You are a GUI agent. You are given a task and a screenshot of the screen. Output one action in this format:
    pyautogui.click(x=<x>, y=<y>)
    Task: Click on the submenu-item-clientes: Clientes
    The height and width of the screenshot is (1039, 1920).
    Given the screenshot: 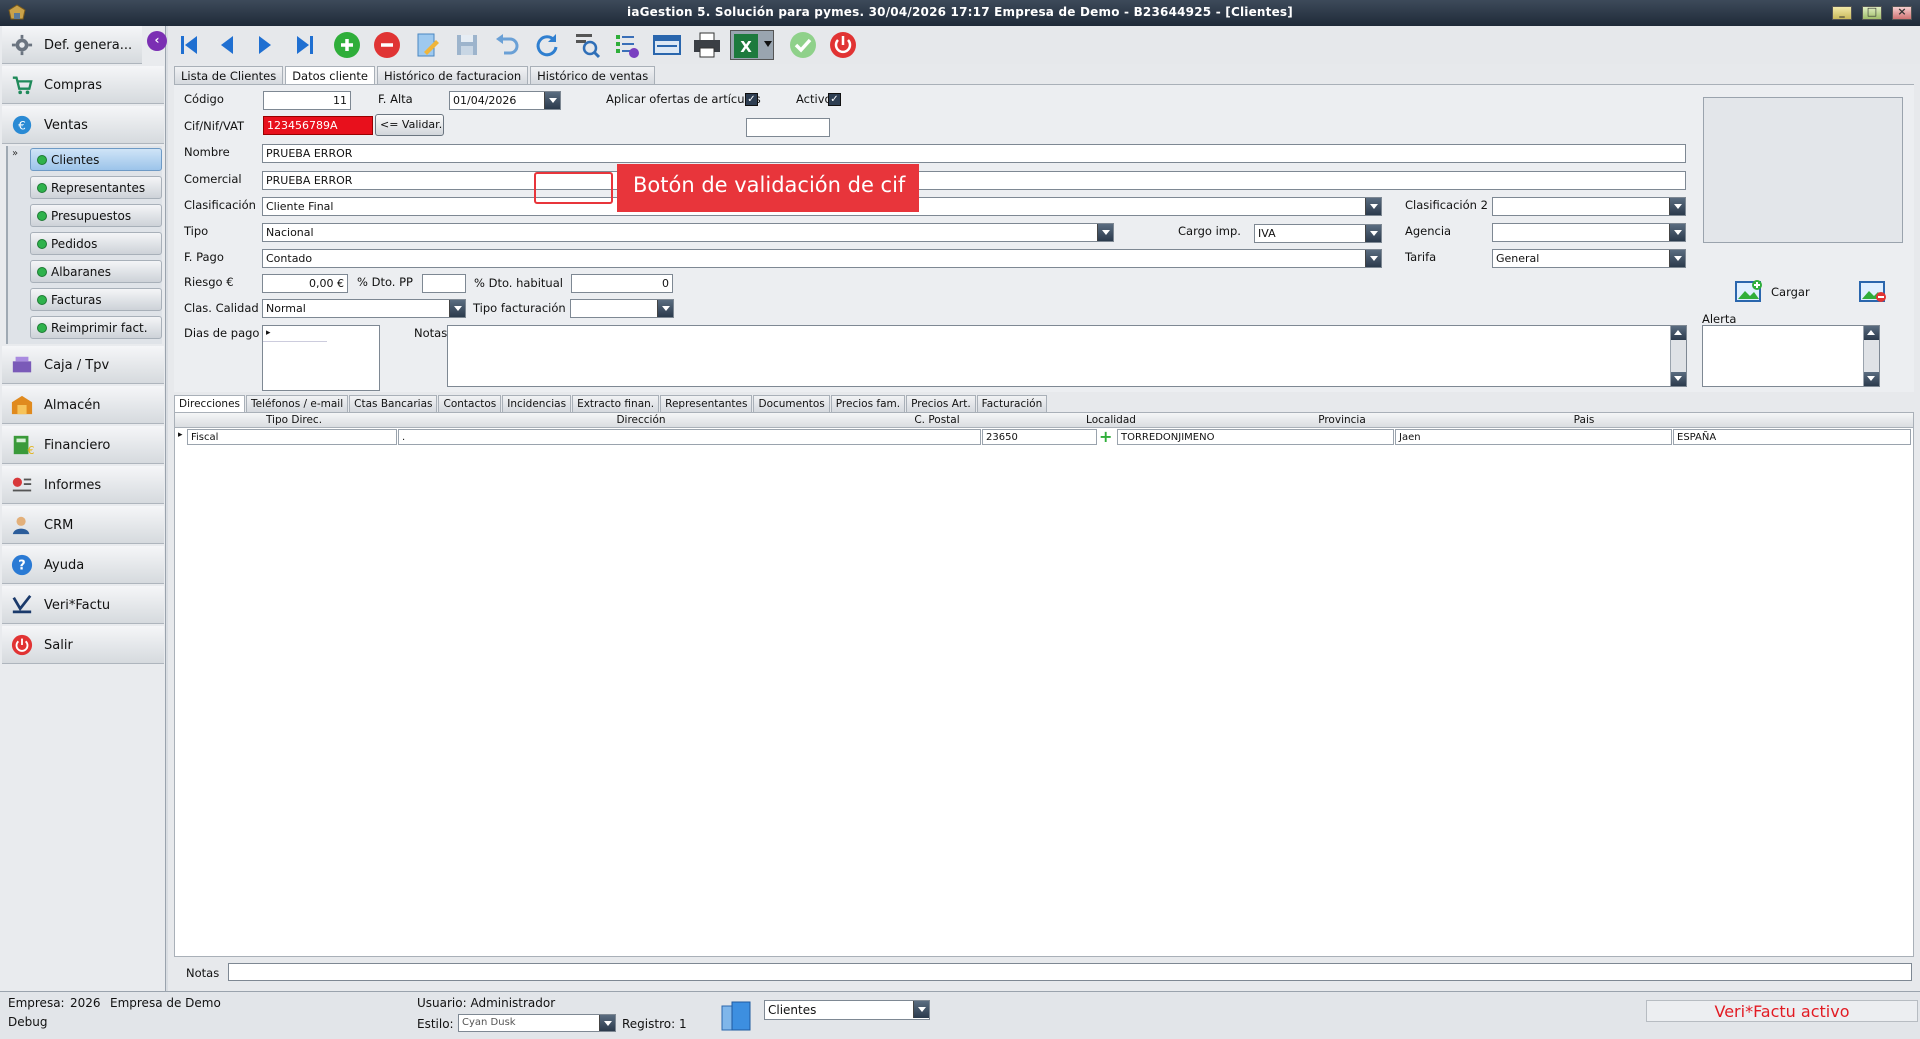 What is the action you would take?
    pyautogui.click(x=96, y=159)
    